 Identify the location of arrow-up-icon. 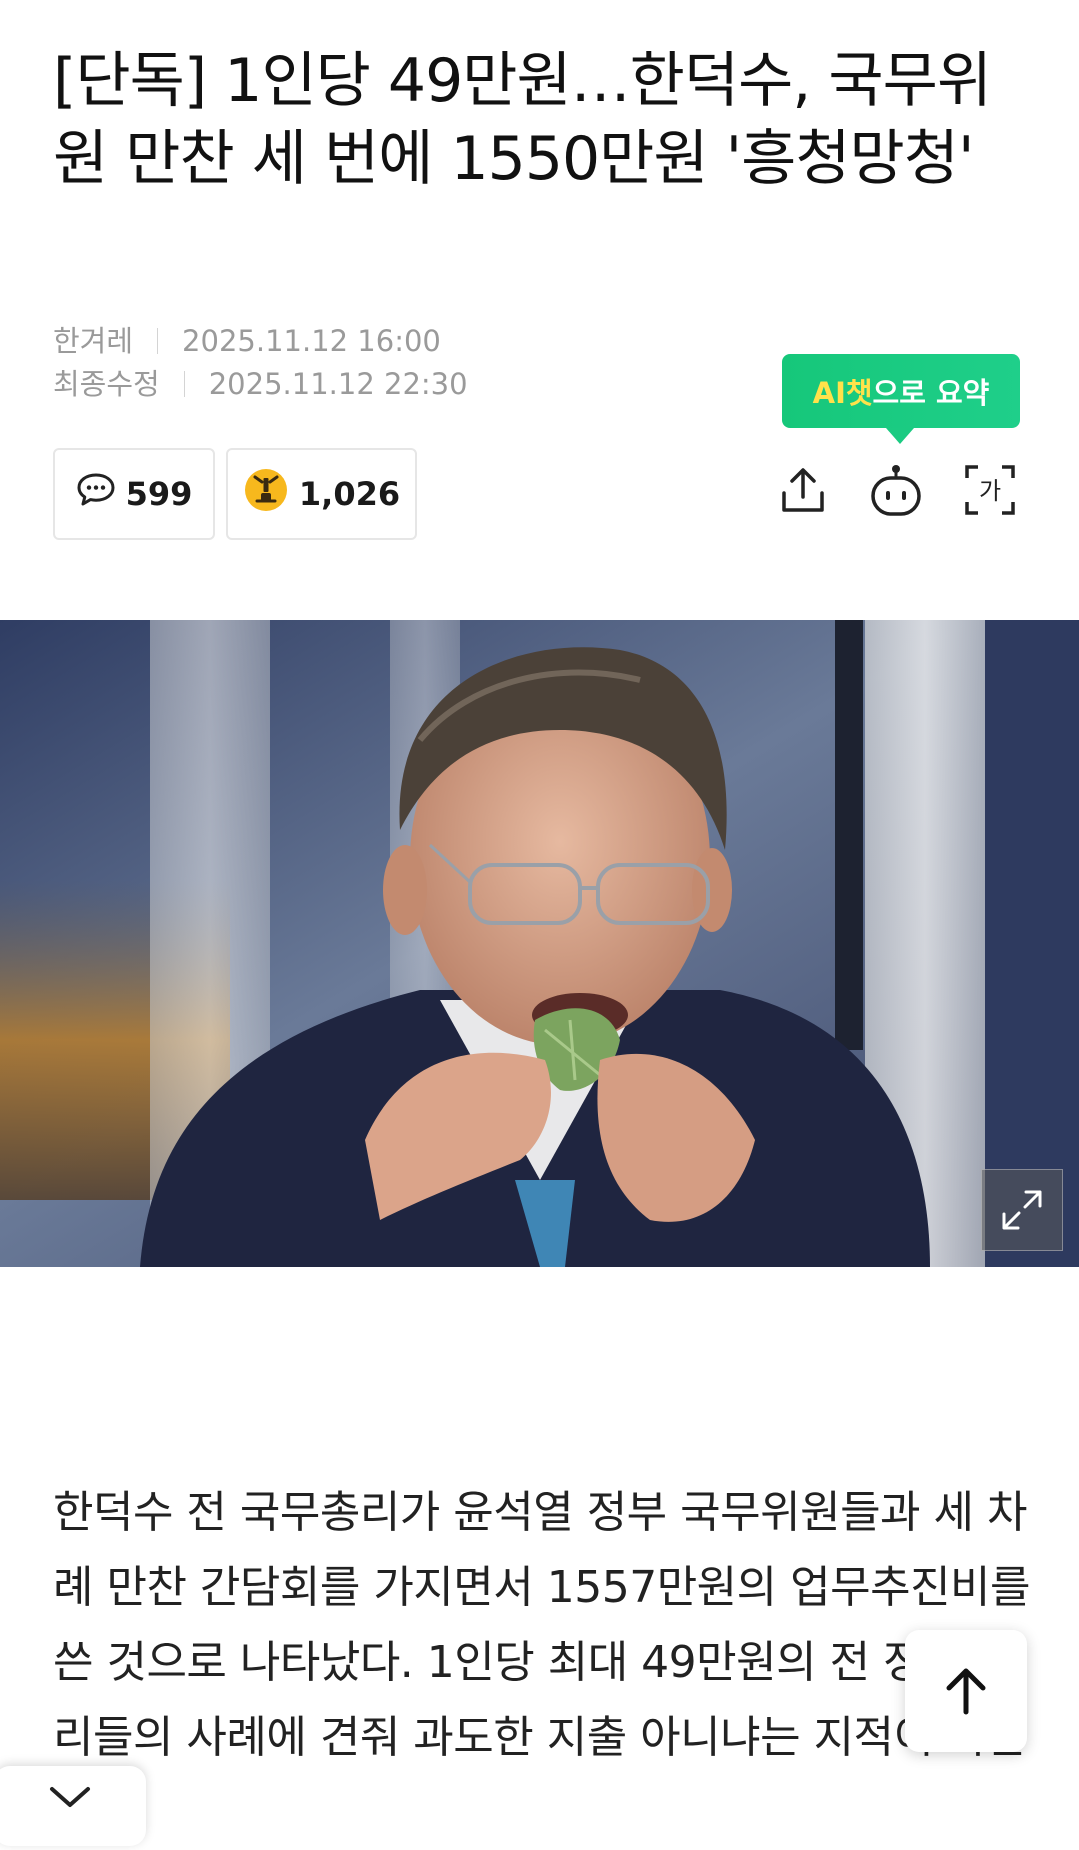
(966, 1691).